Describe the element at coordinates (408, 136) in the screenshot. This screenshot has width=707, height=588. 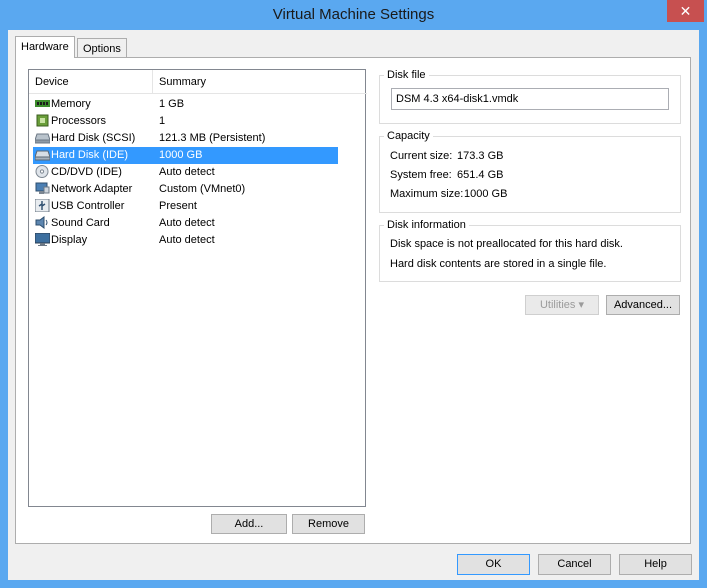
I see `capacity-group-label: Capacity` at that location.